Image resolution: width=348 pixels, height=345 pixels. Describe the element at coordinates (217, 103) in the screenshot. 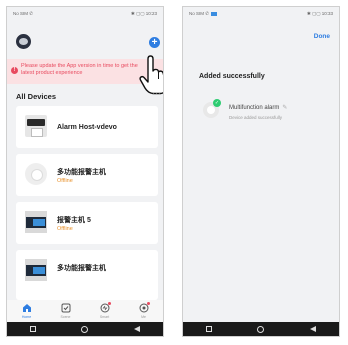

I see `check-icon: ✓` at that location.